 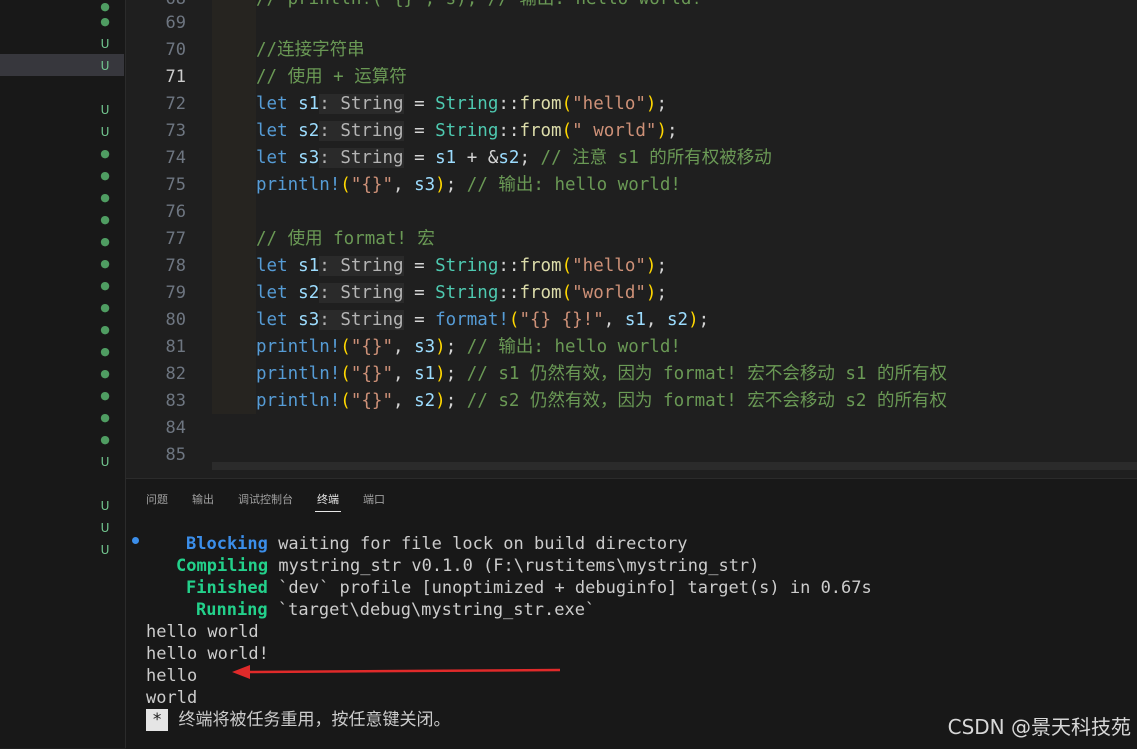 I want to click on watermark: CSDN @景天科技苑, so click(x=1039, y=727).